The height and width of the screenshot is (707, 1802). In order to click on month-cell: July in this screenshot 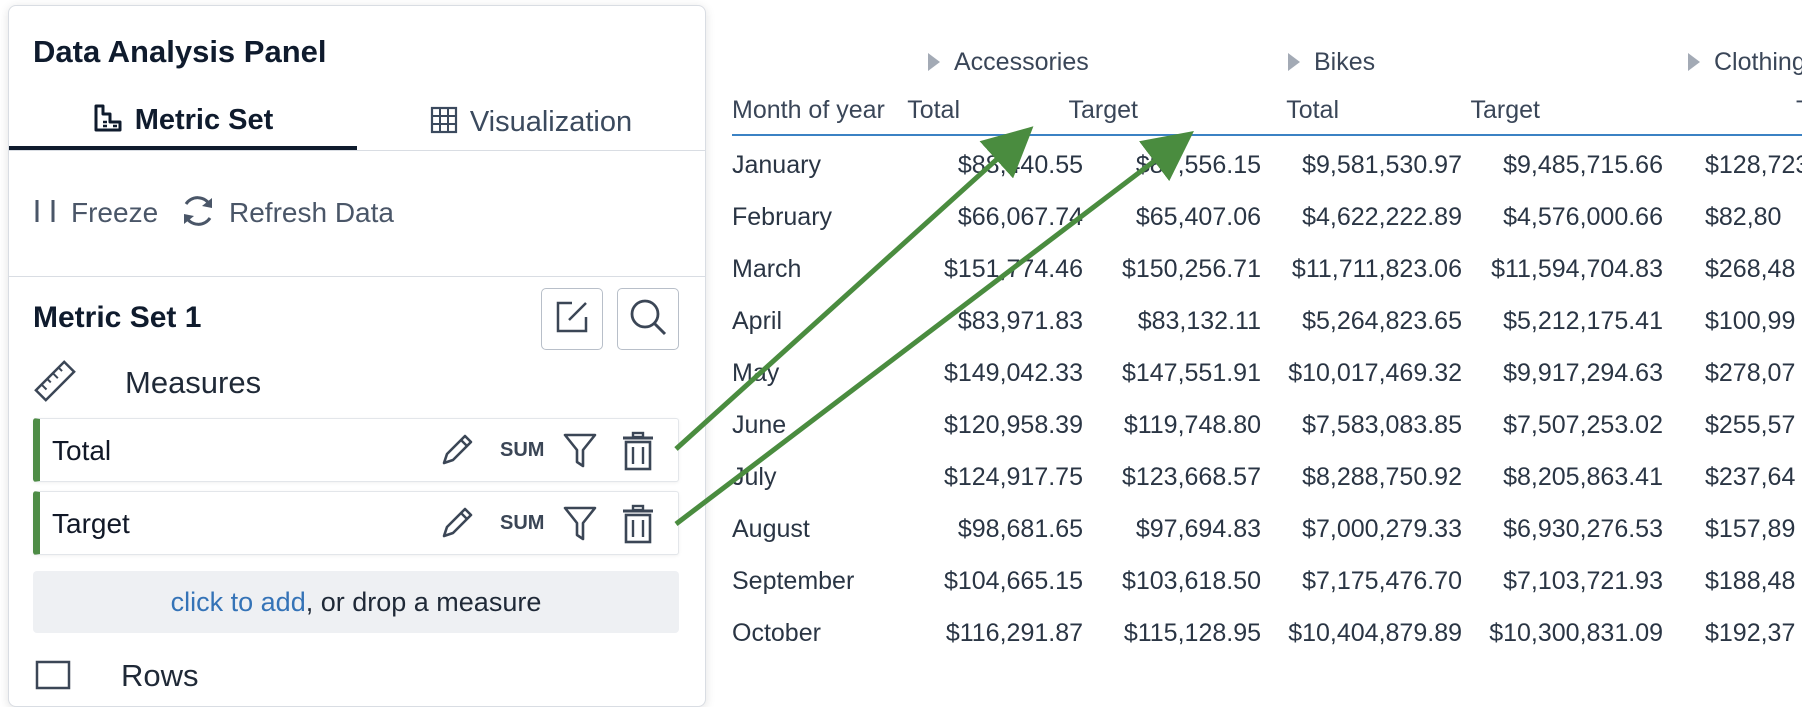, I will do `click(754, 477)`.